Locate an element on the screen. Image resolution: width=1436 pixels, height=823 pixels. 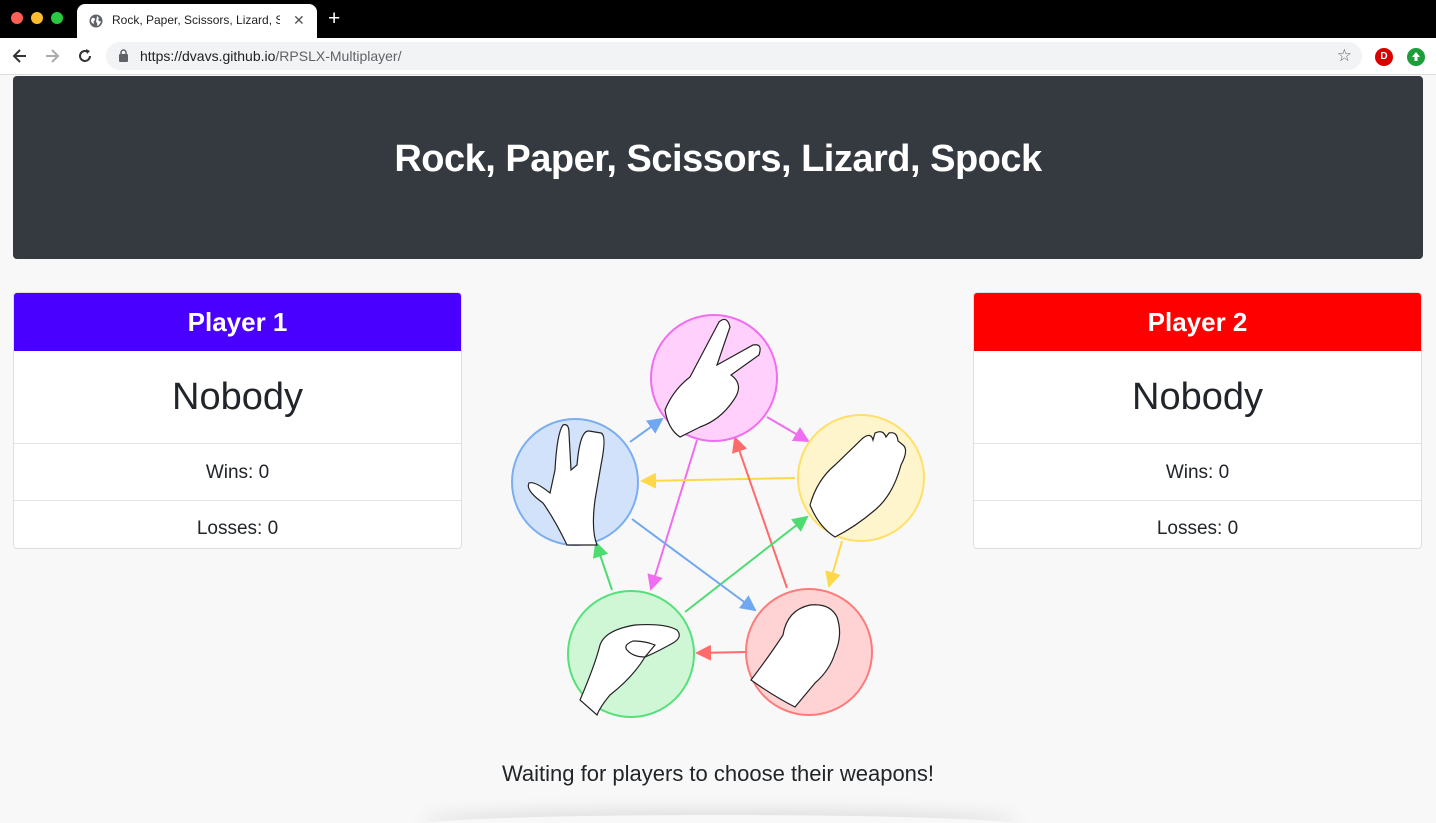
url-path: /RPSLX-Multiplayer/ is located at coordinates (338, 56).